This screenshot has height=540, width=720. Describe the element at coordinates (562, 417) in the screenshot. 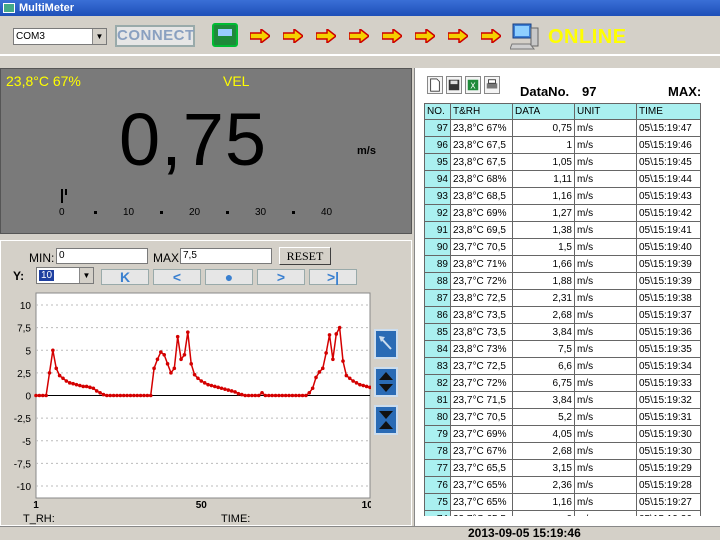

I see `table-row: 80 23,7°C 70,5 5,2 m/s 05\15:19:31` at that location.